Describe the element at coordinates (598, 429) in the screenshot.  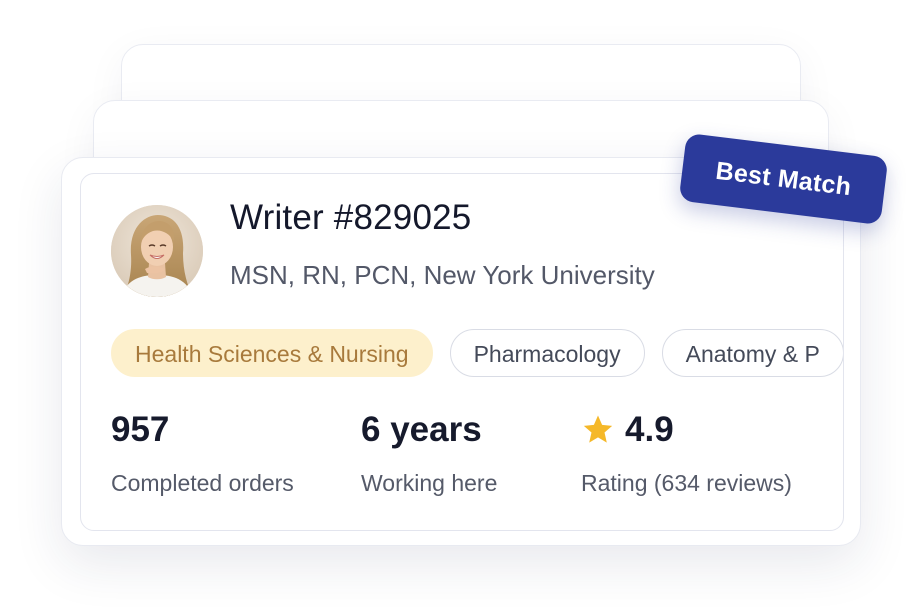
I see `star-icon` at that location.